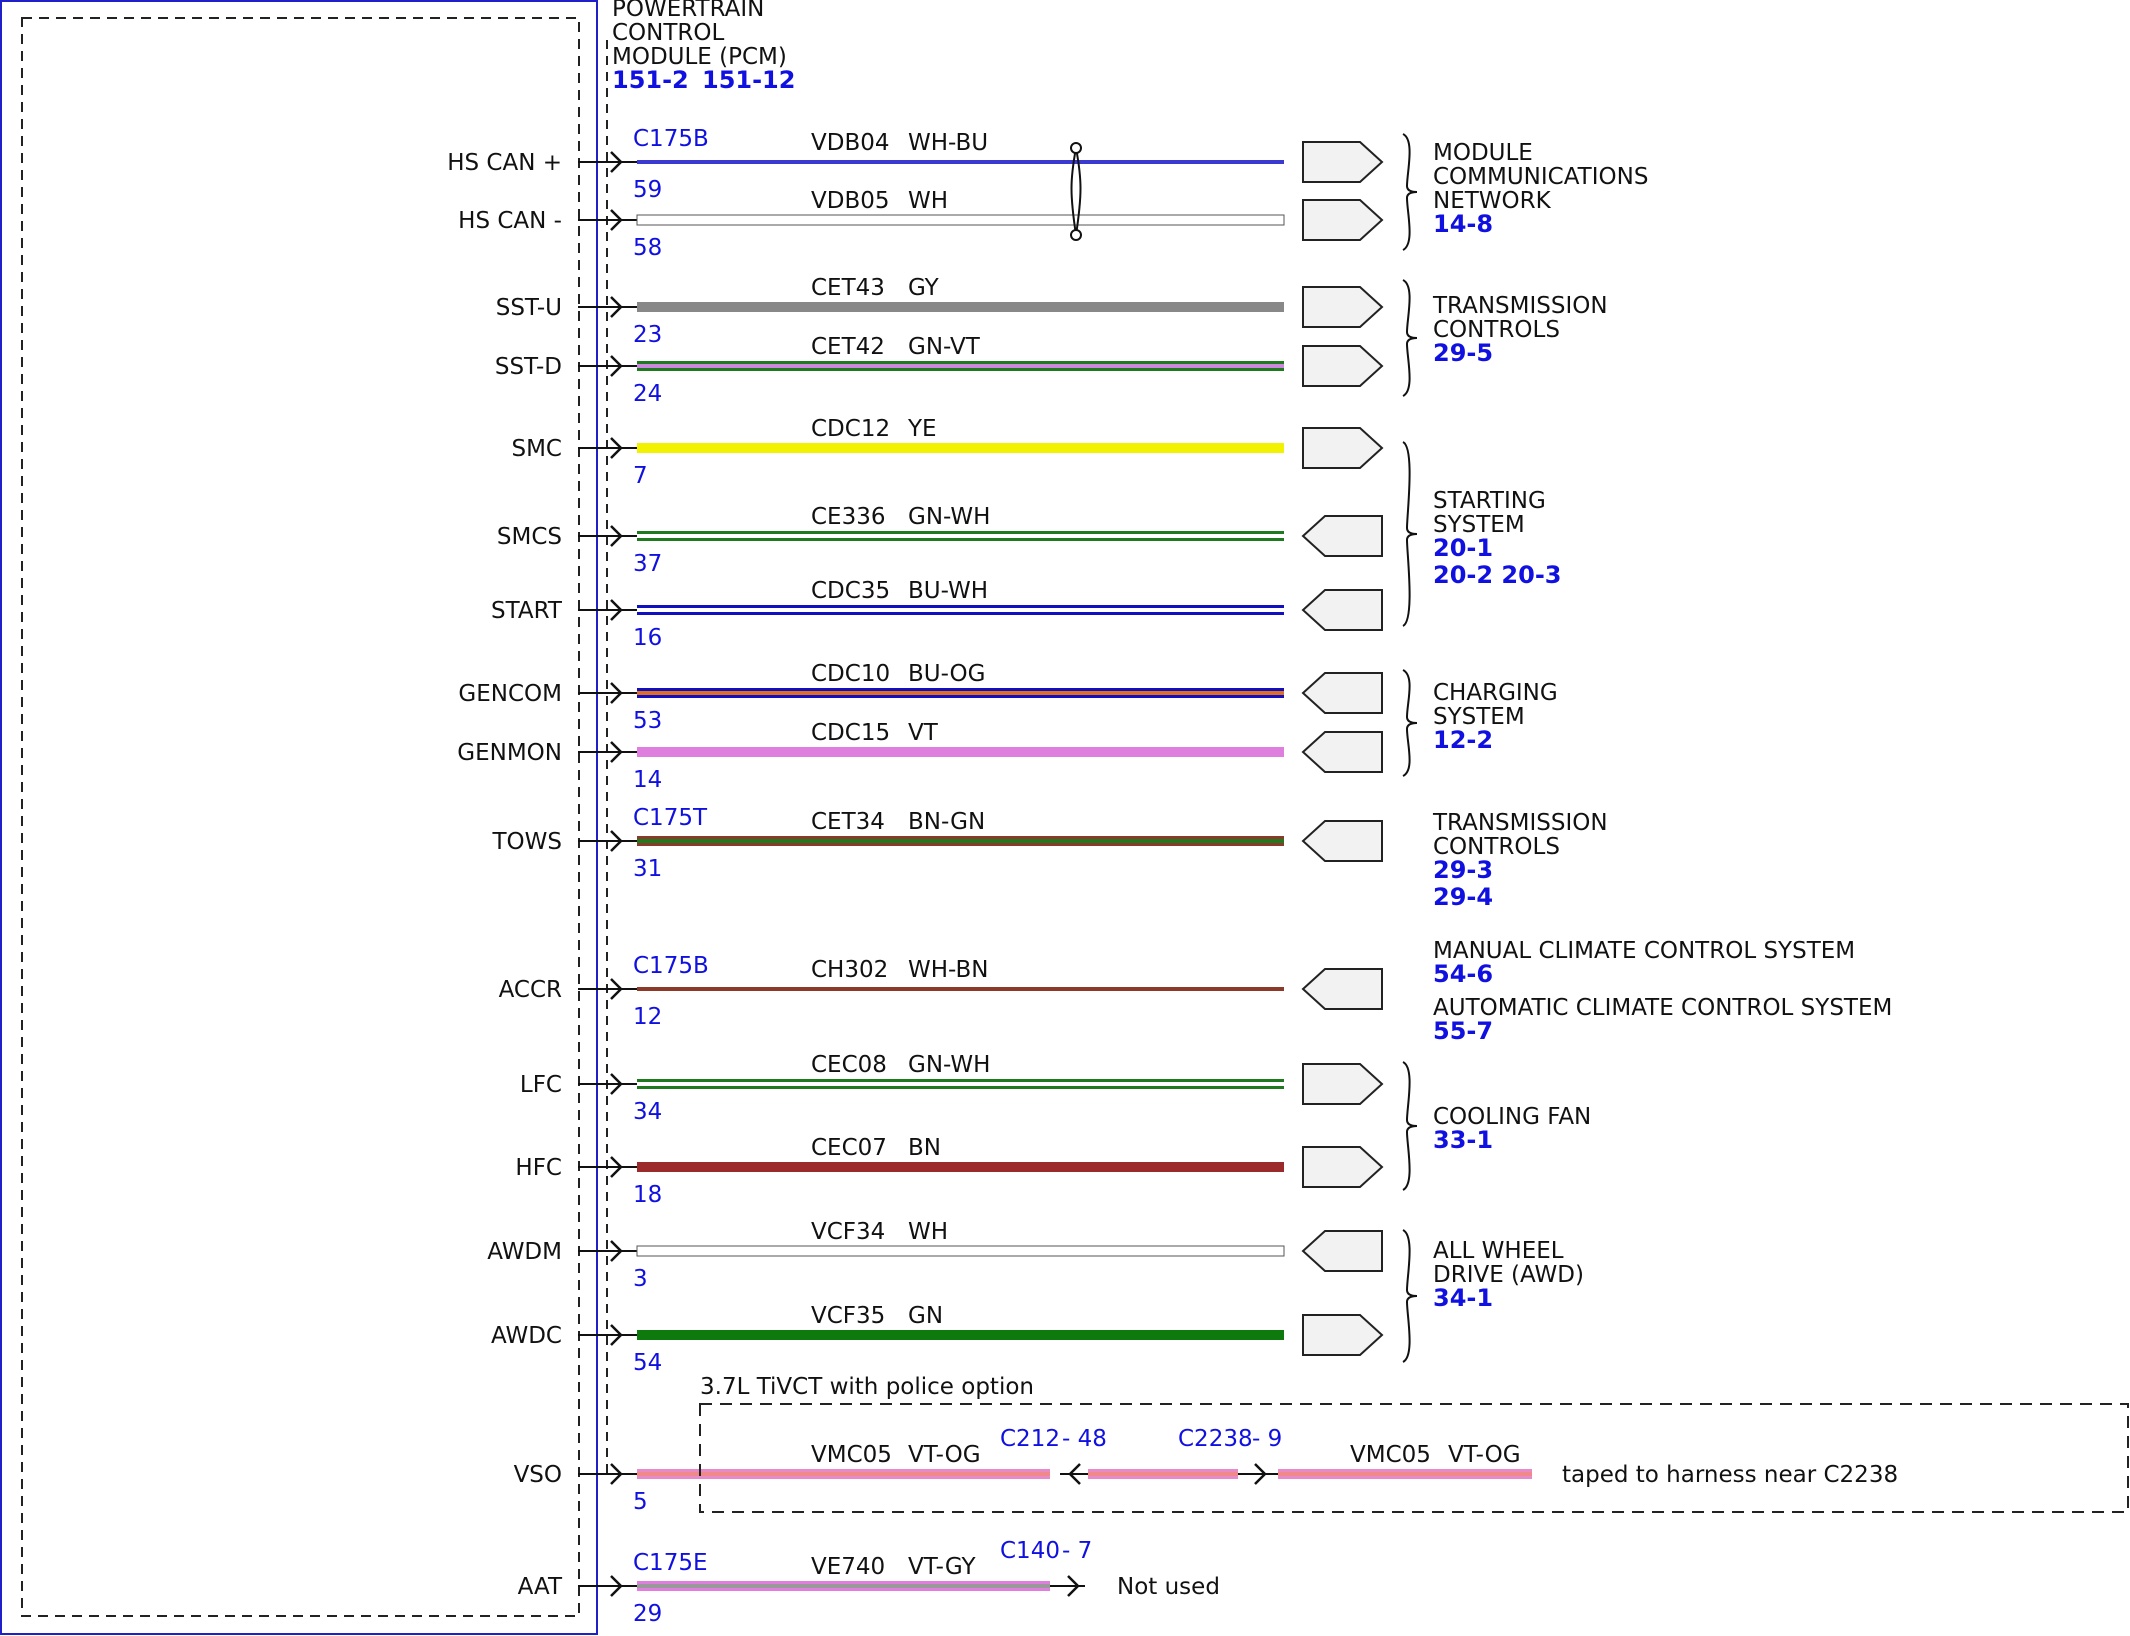  What do you see at coordinates (1030, 1439) in the screenshot?
I see `connector-label: C212` at bounding box center [1030, 1439].